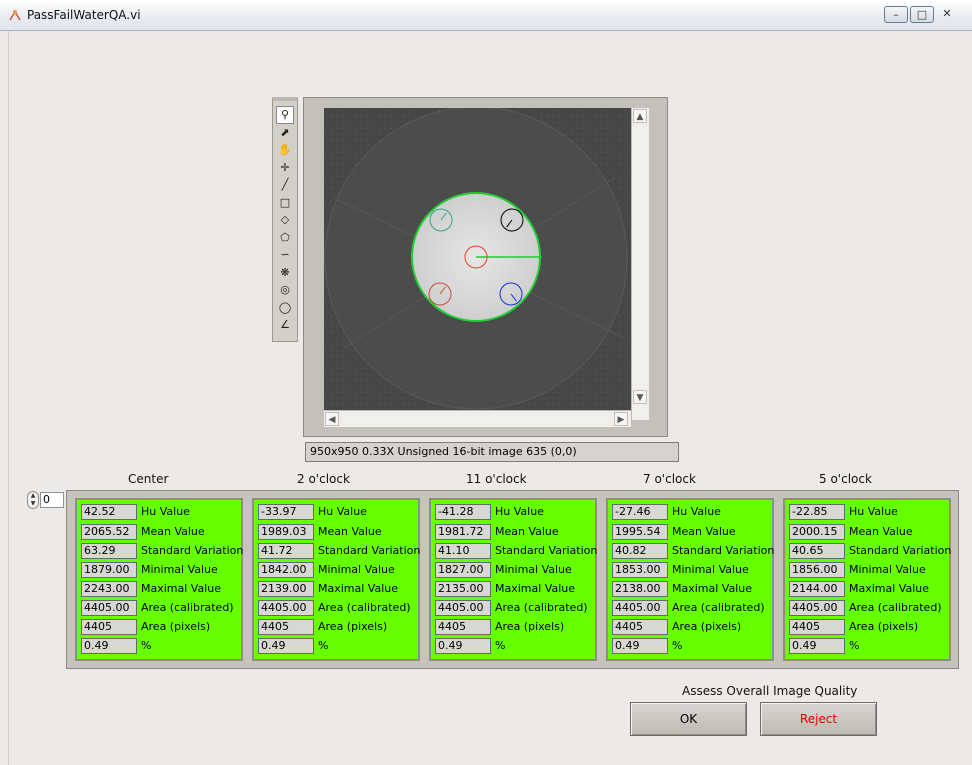  What do you see at coordinates (640, 532) in the screenshot?
I see `stat-value: 1995.54` at bounding box center [640, 532].